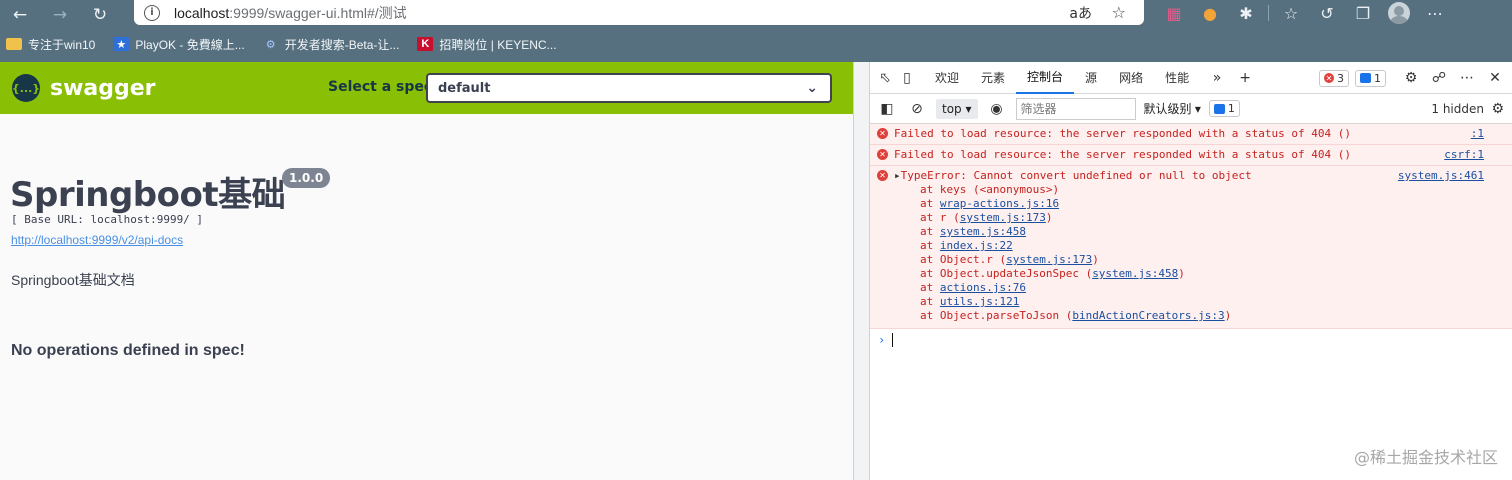 The image size is (1512, 480). I want to click on forward-arrow-icon: →, so click(60, 15).